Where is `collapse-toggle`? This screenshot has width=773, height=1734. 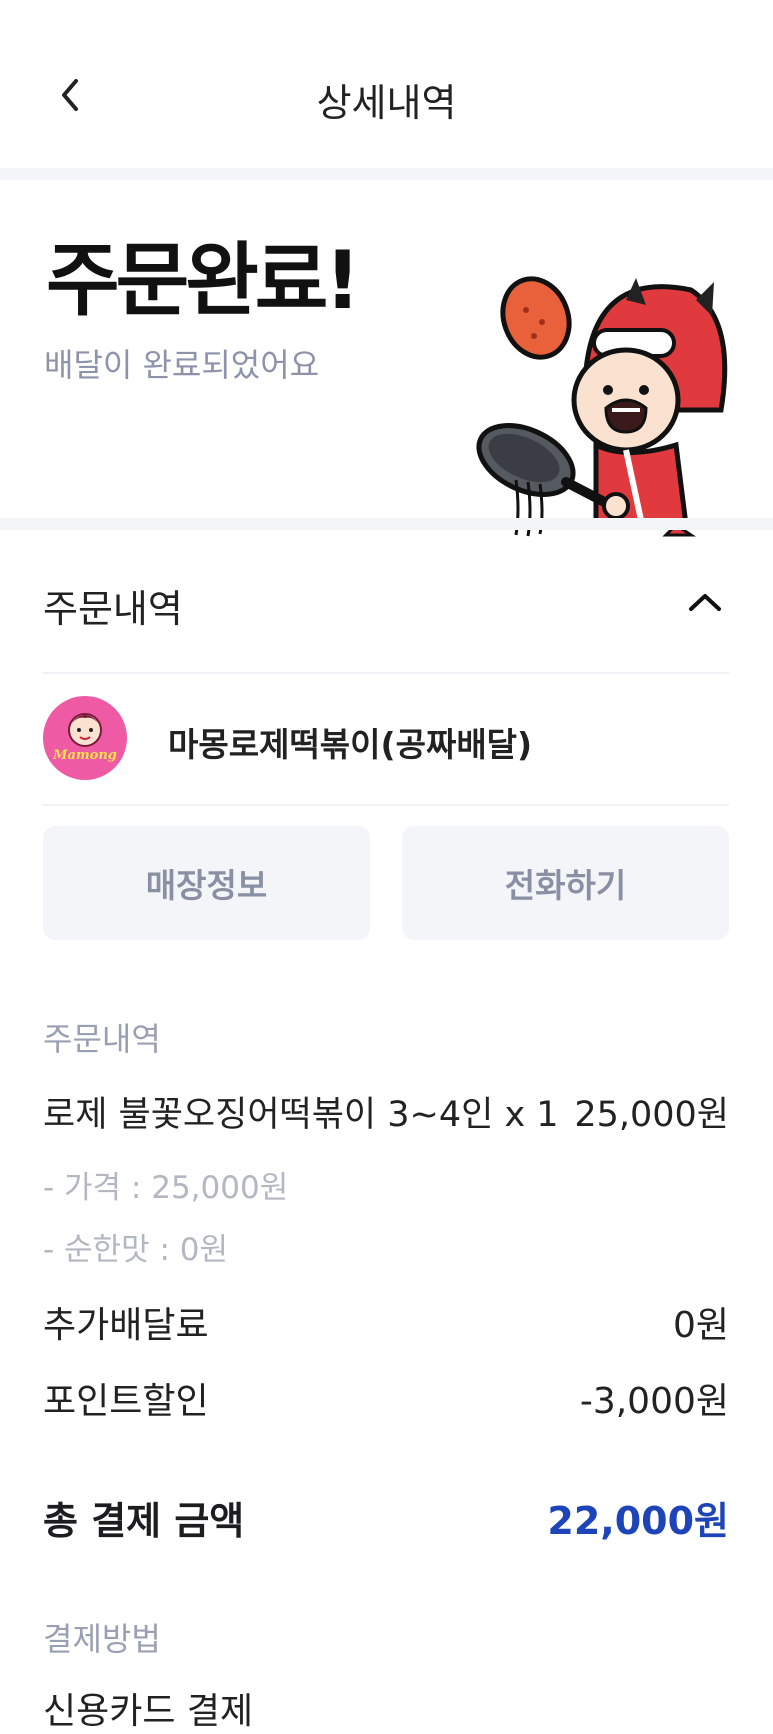
collapse-toggle is located at coordinates (705, 602).